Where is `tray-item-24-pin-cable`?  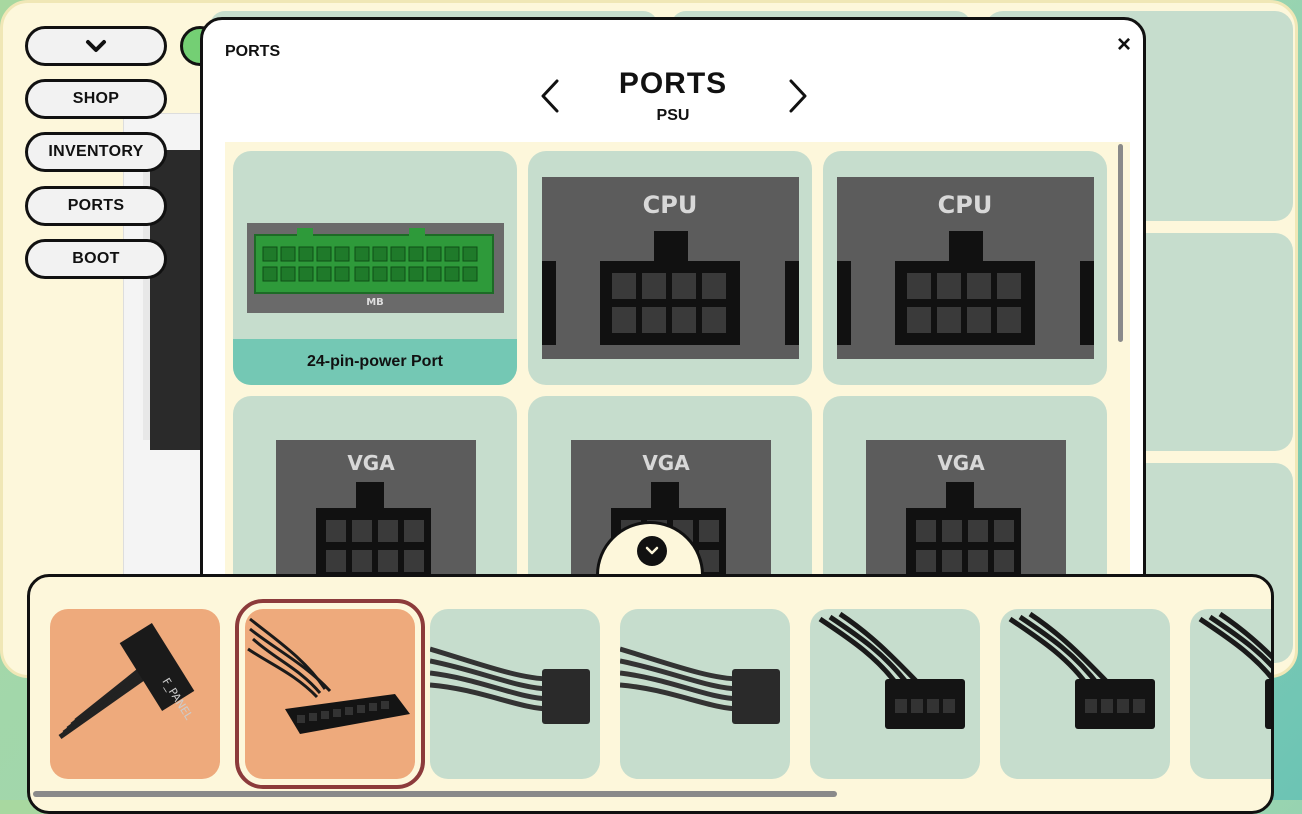
tray-item-24-pin-cable is located at coordinates (330, 694).